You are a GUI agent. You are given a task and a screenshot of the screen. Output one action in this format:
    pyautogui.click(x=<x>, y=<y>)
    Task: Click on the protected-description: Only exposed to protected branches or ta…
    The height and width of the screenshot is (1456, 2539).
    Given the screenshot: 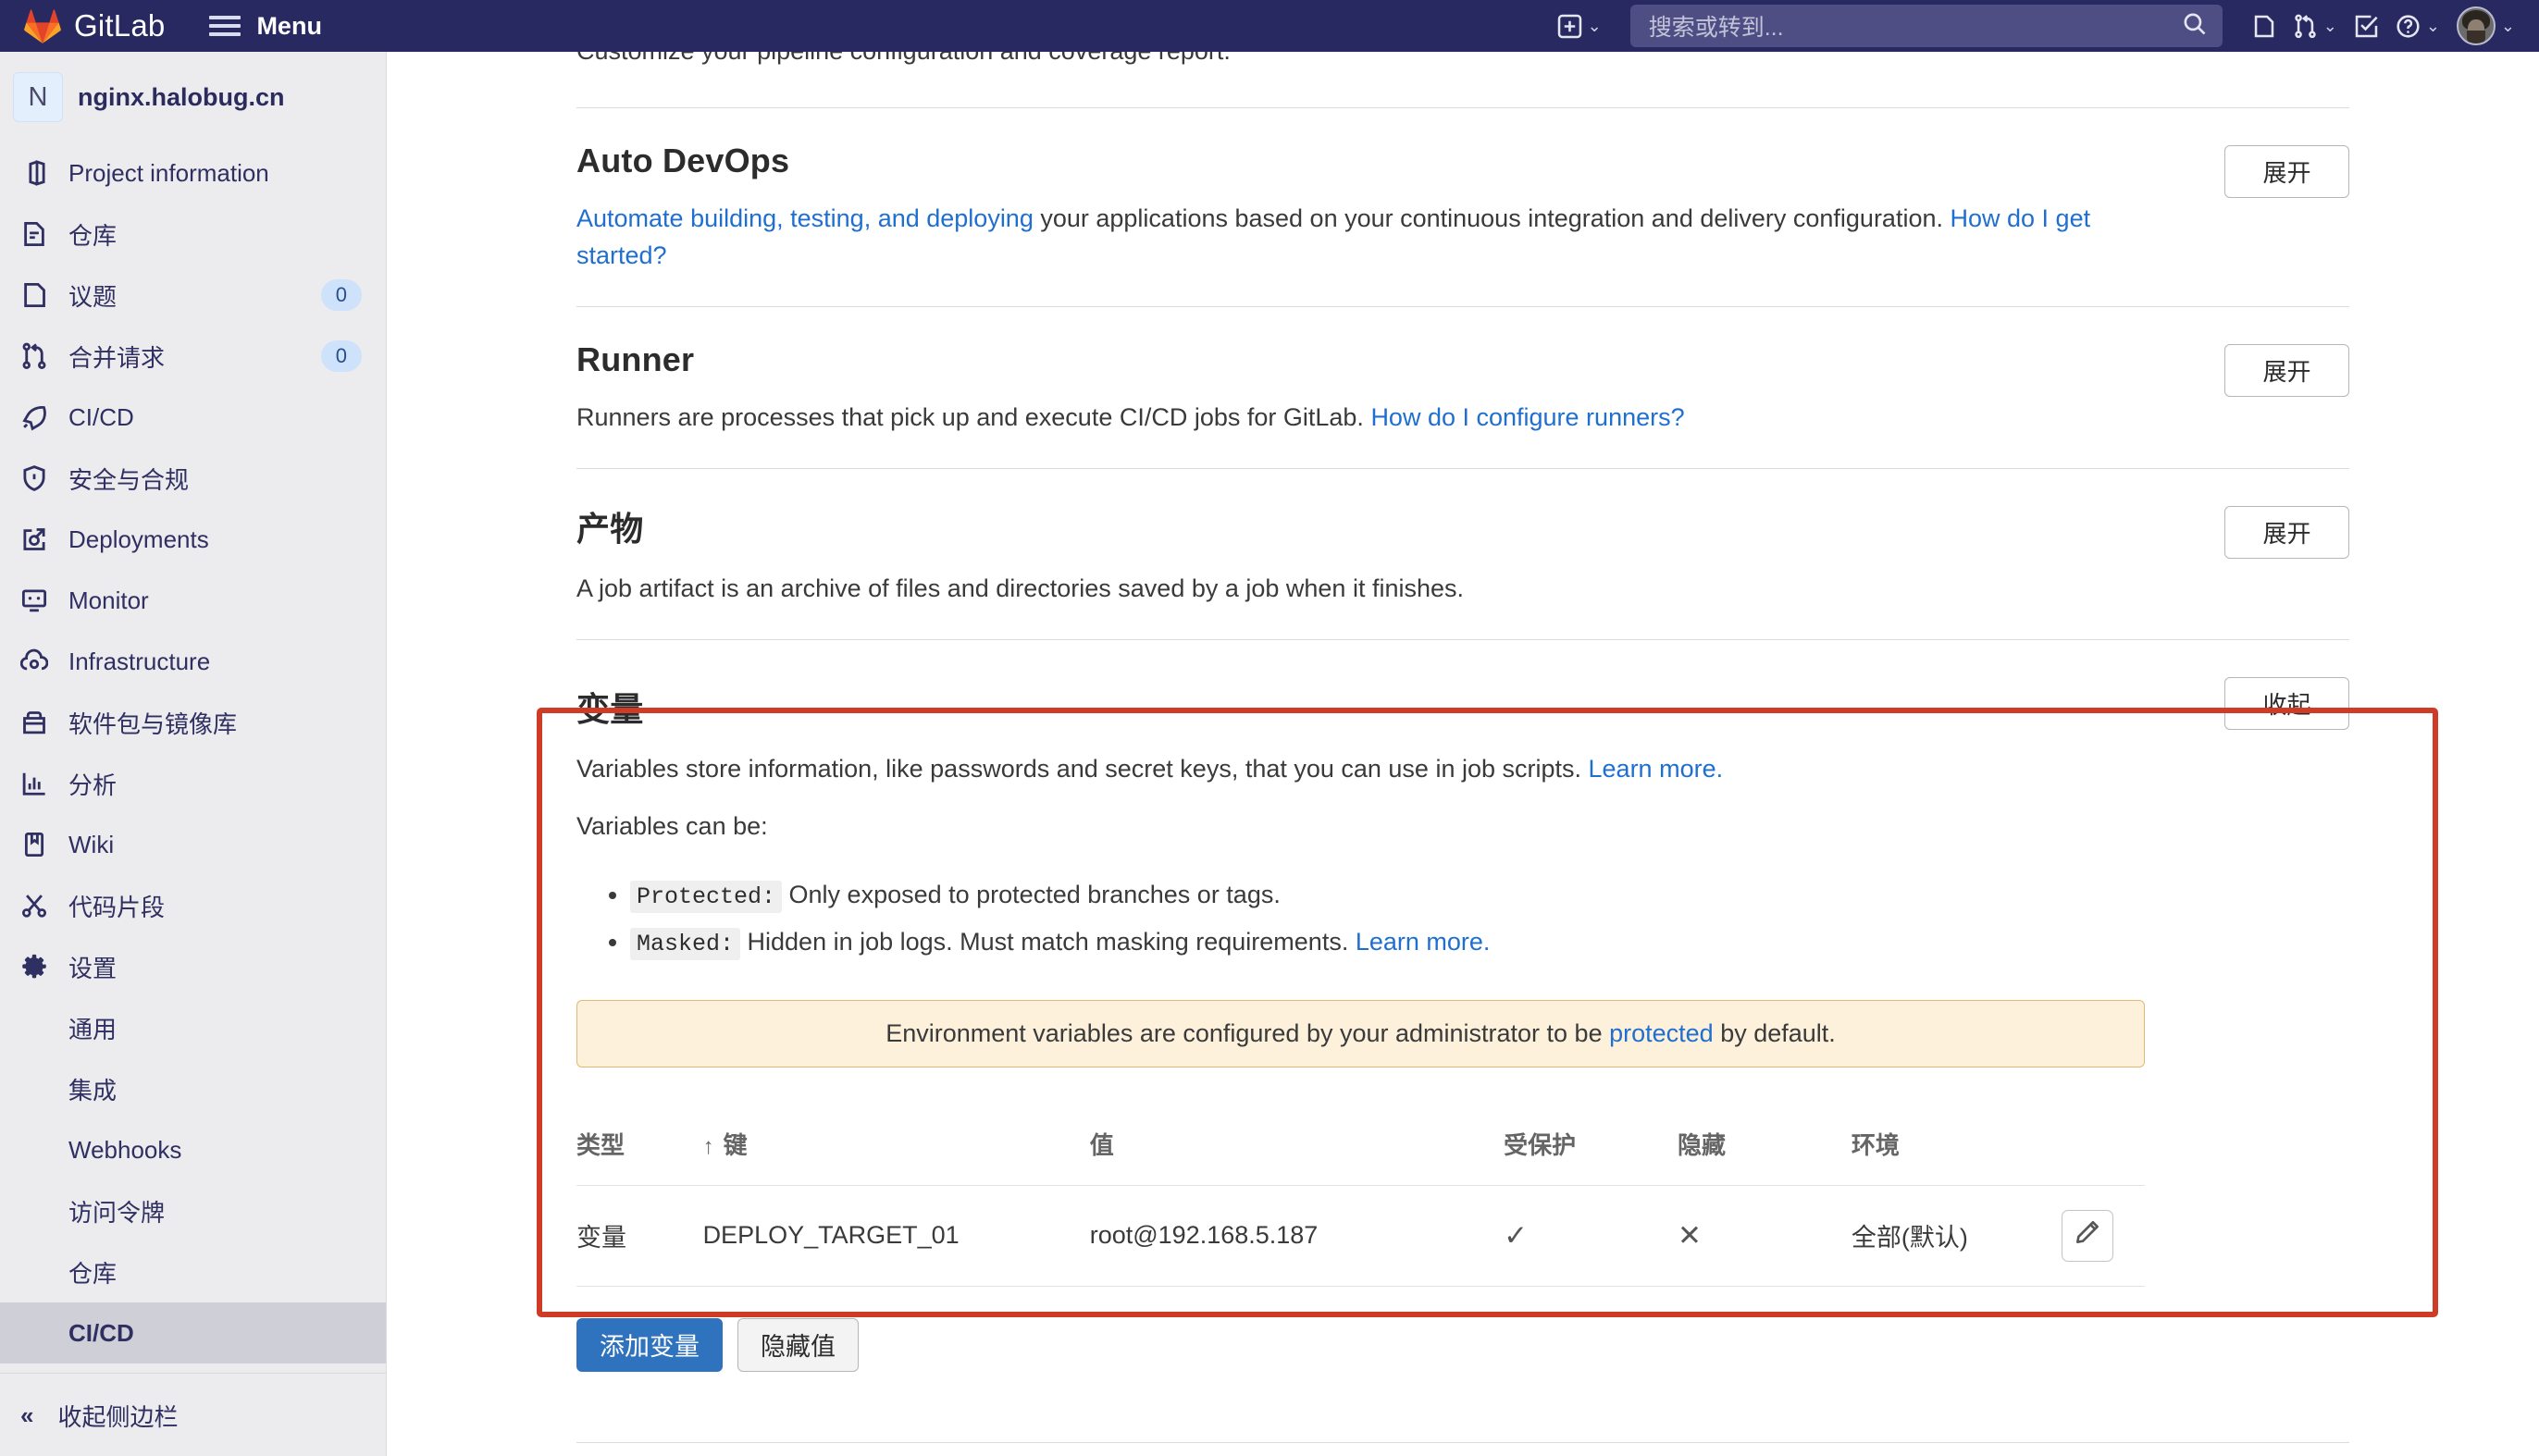 What is the action you would take?
    pyautogui.click(x=1031, y=894)
    